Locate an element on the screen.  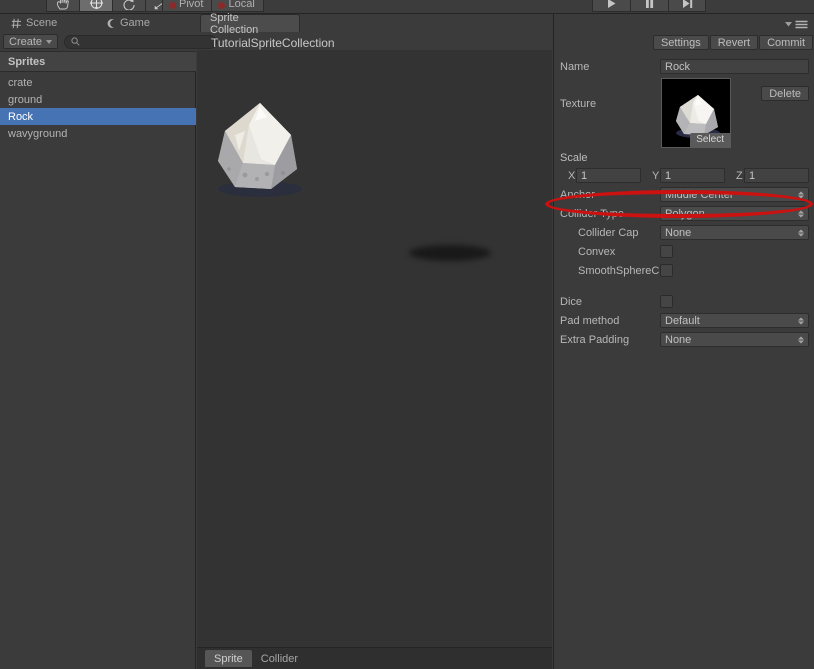
asset-title-label: TutorialSpriteCollection is located at coordinates (273, 42).